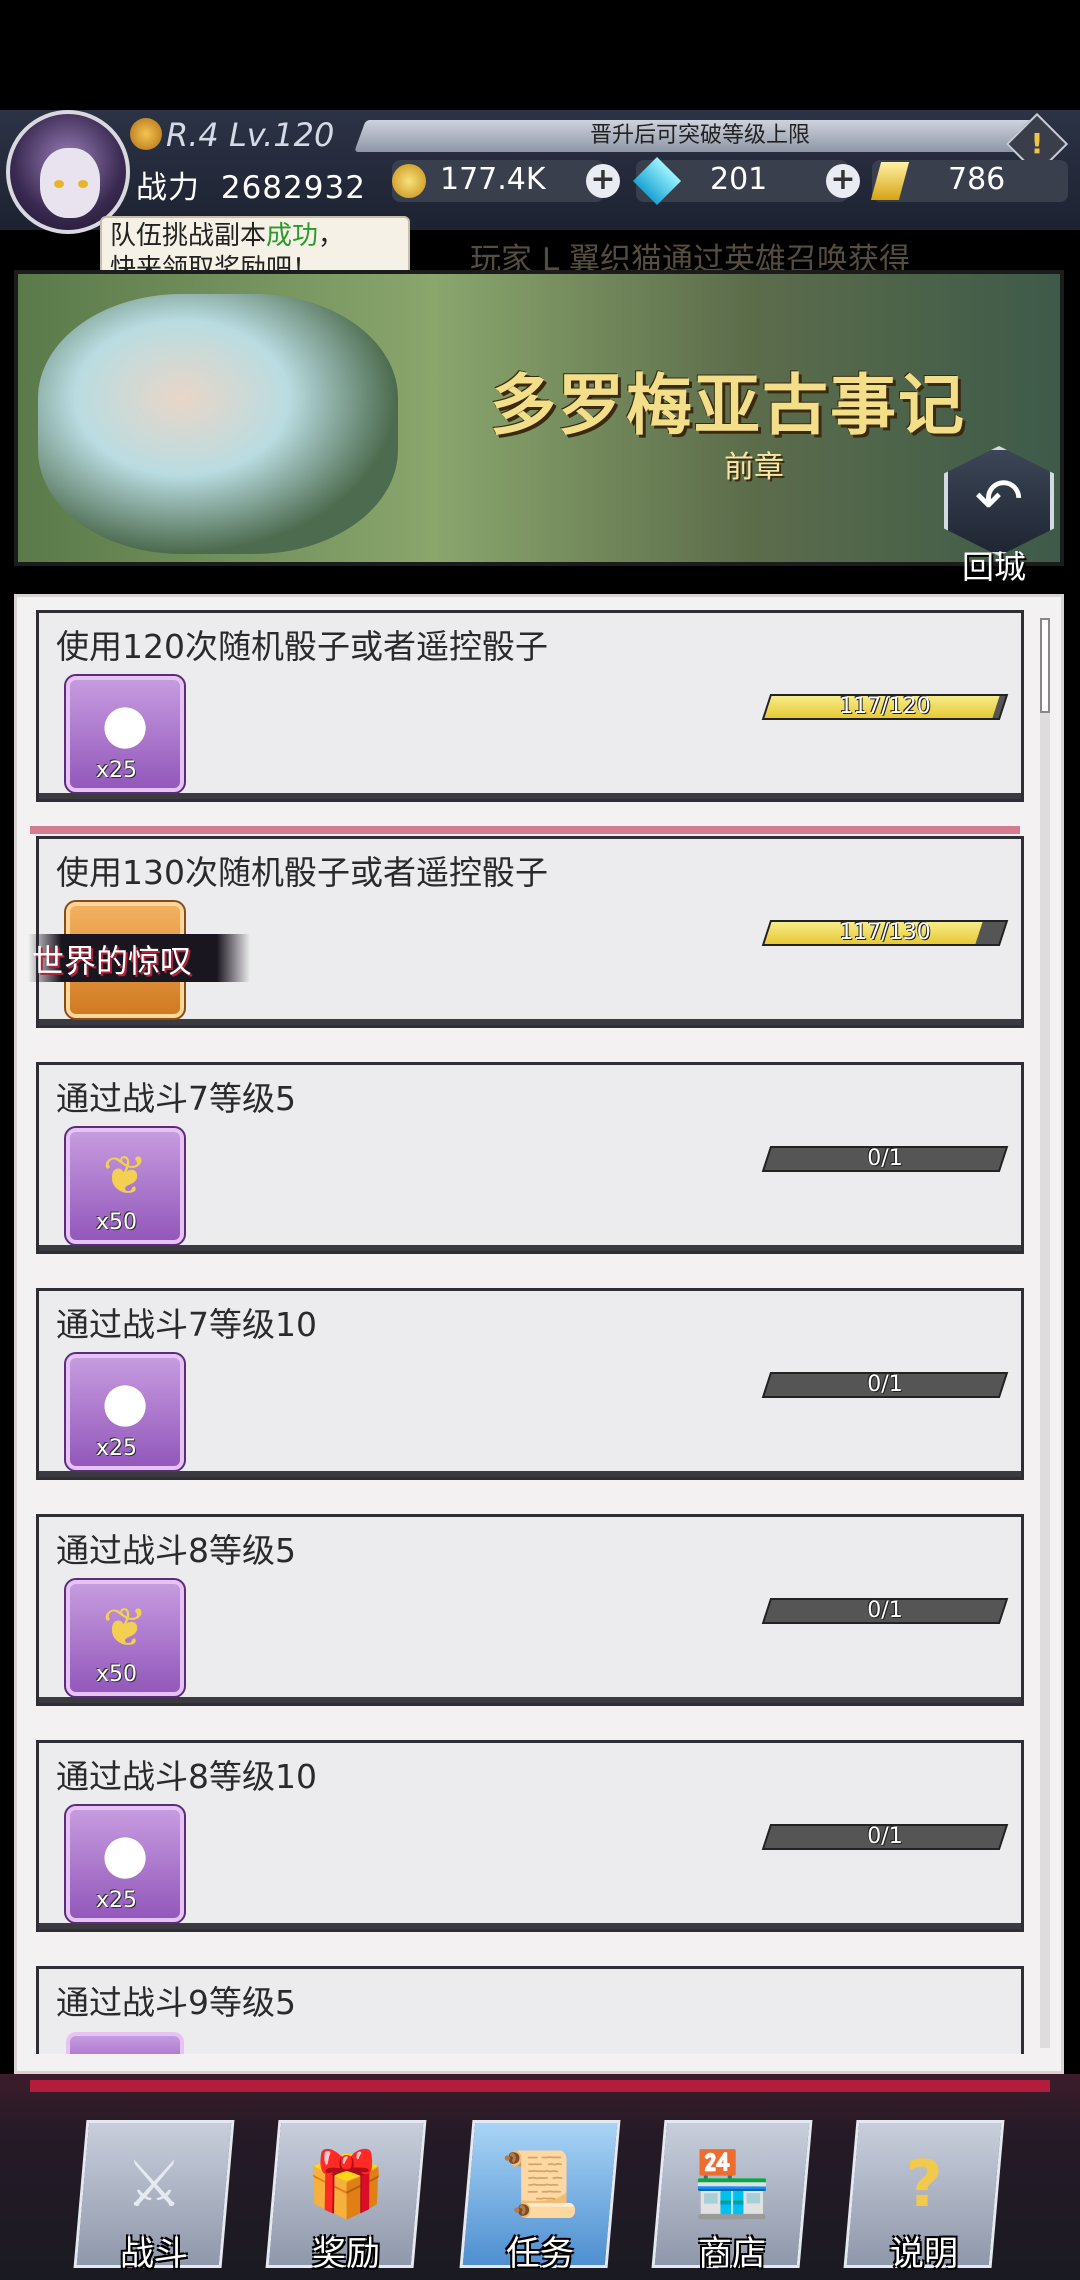 The image size is (1080, 2280). I want to click on reward-item-slot, so click(125, 2043).